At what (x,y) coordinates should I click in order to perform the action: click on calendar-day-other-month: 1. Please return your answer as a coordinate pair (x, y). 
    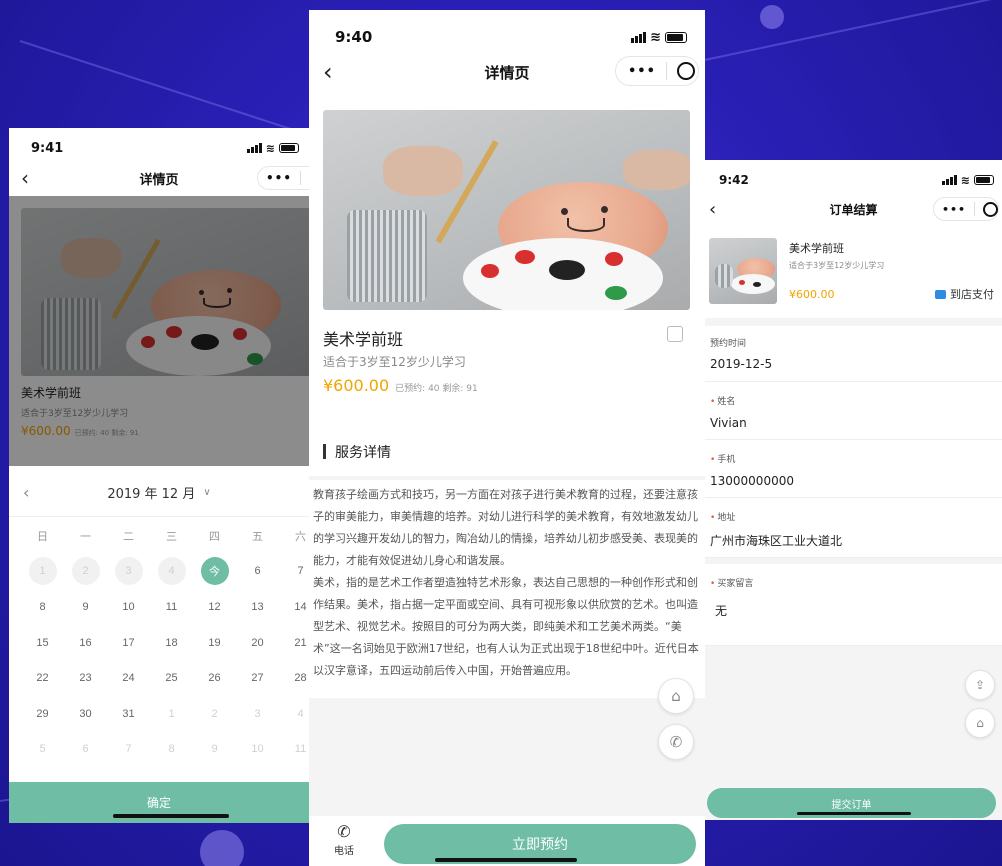
    Looking at the image, I should click on (171, 713).